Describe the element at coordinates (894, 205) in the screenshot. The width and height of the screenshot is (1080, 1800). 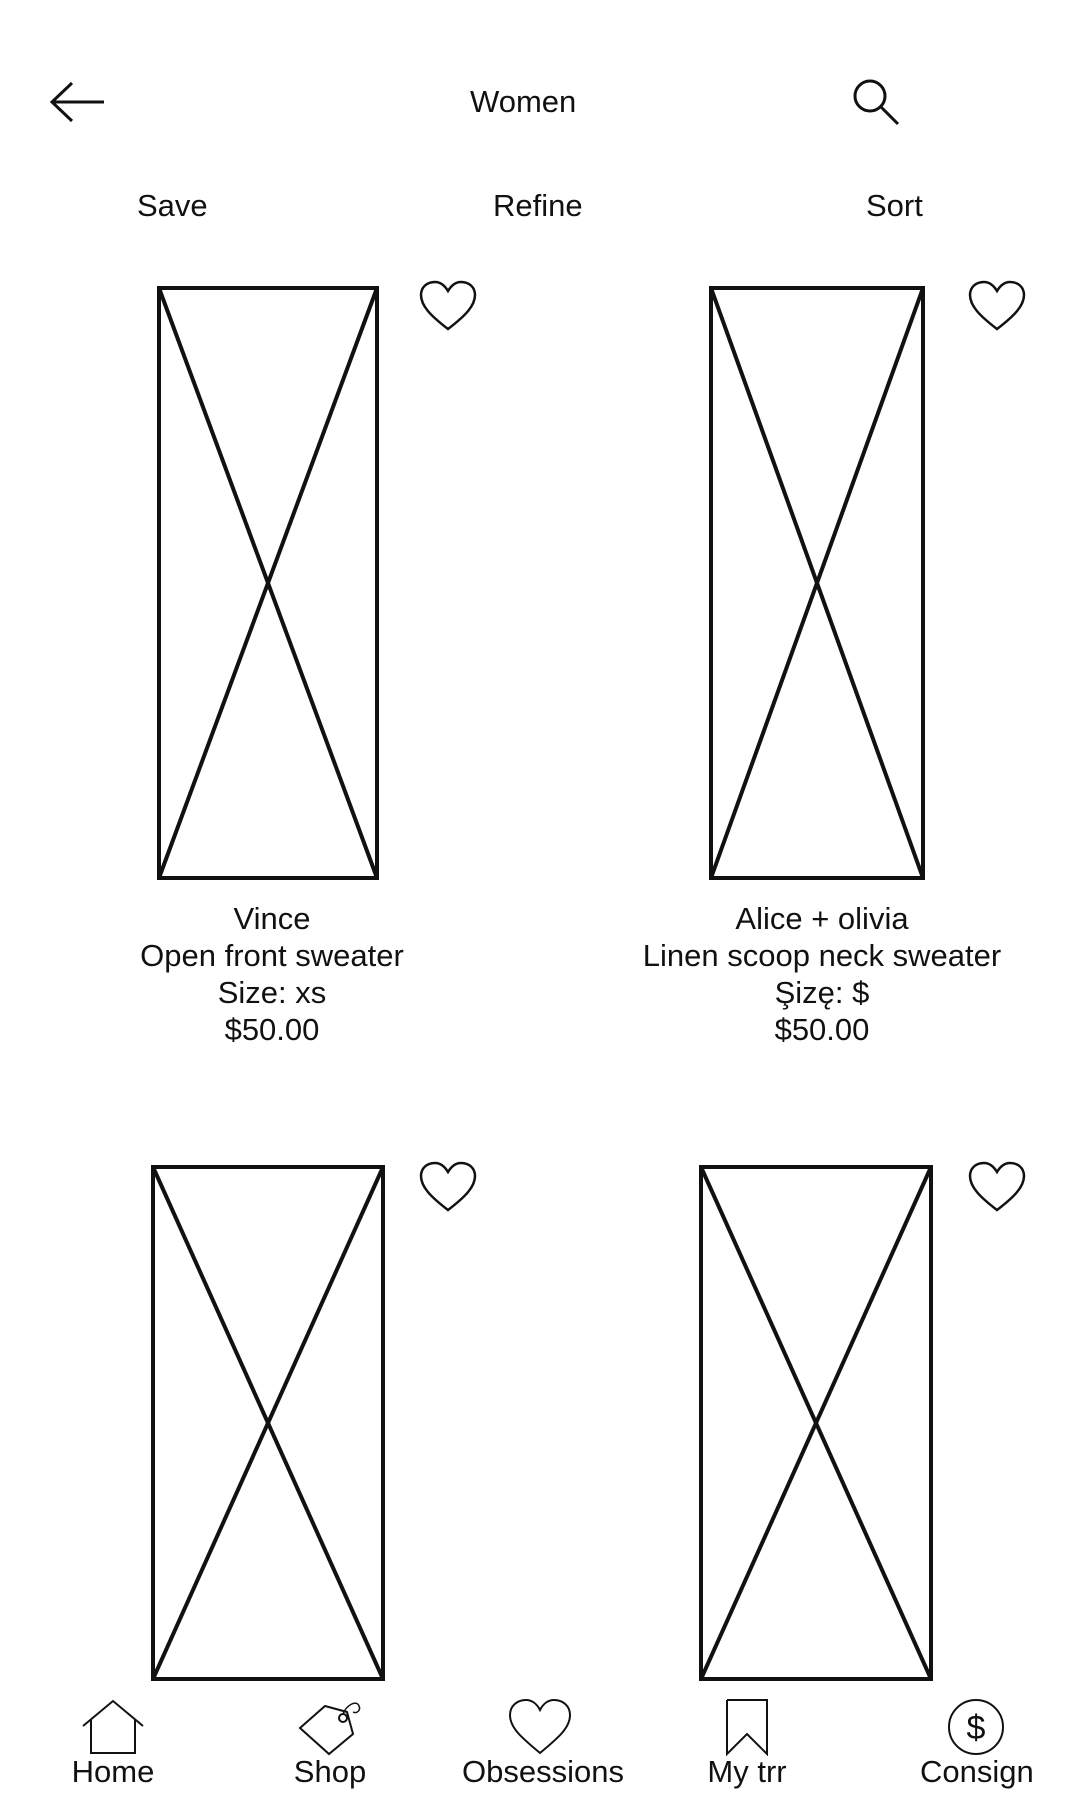
I see `sort-button: Sort` at that location.